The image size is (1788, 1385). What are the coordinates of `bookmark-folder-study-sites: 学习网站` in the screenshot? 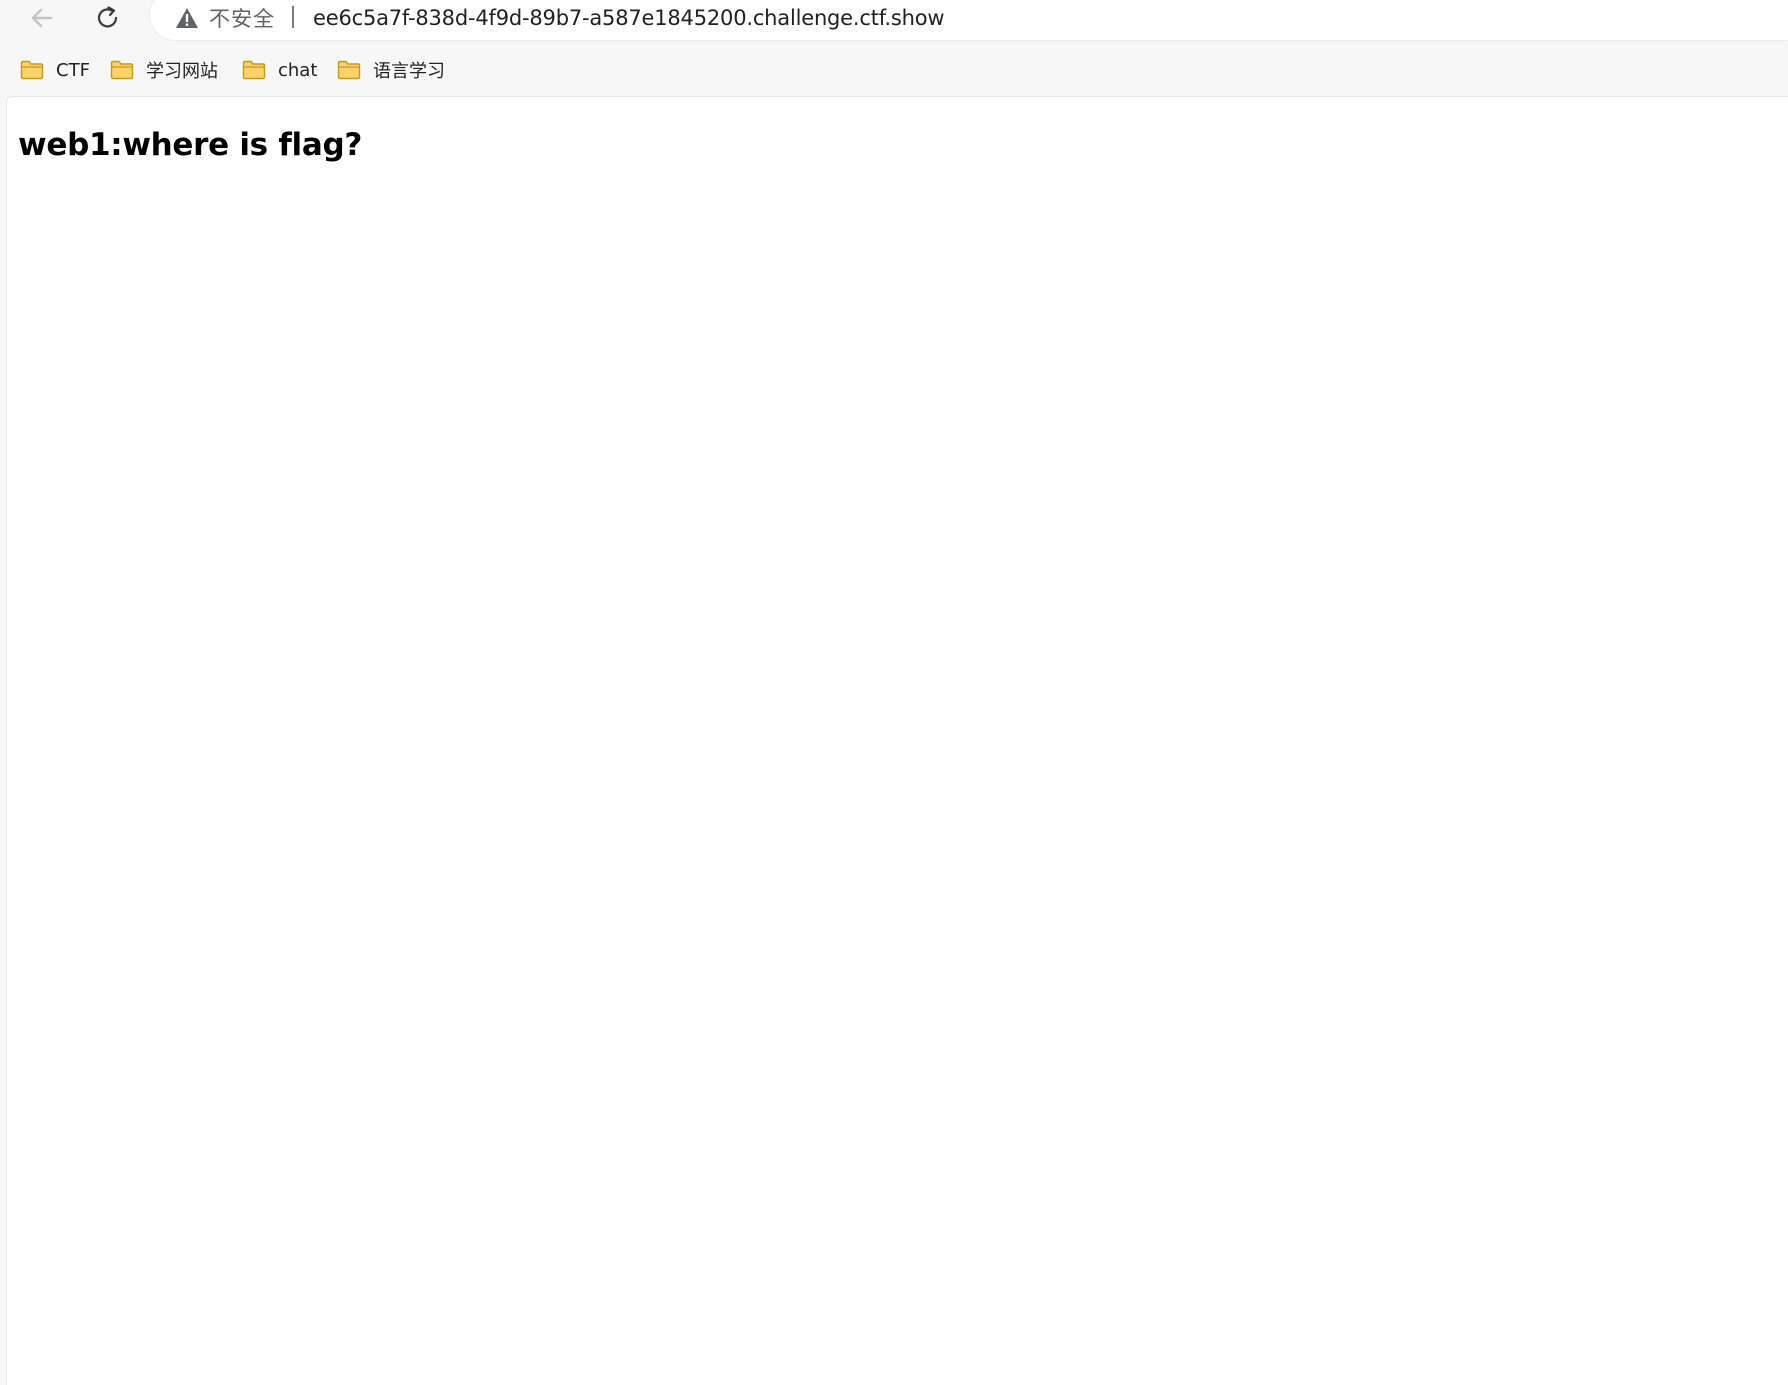 It's located at (164, 70).